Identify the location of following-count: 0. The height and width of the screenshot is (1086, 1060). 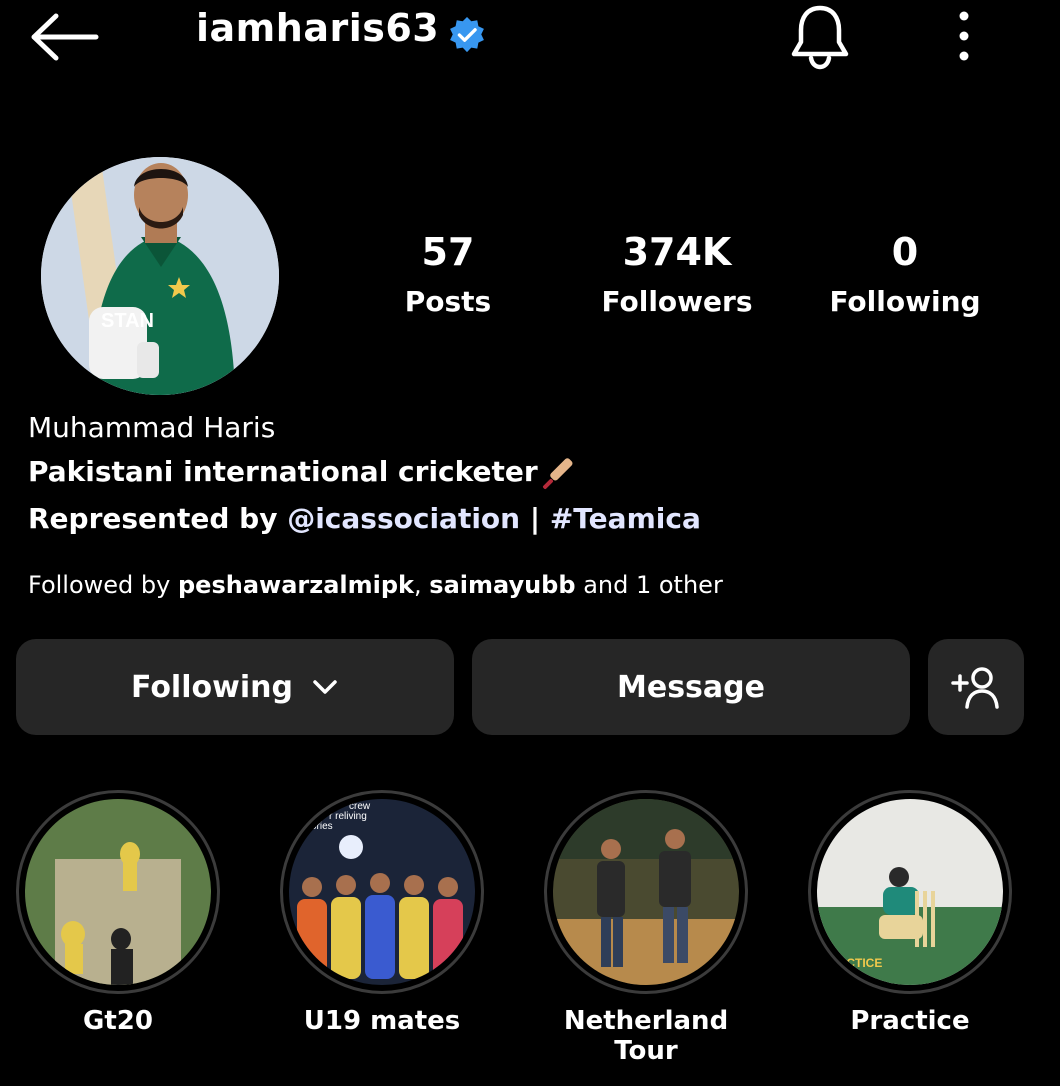
(905, 252).